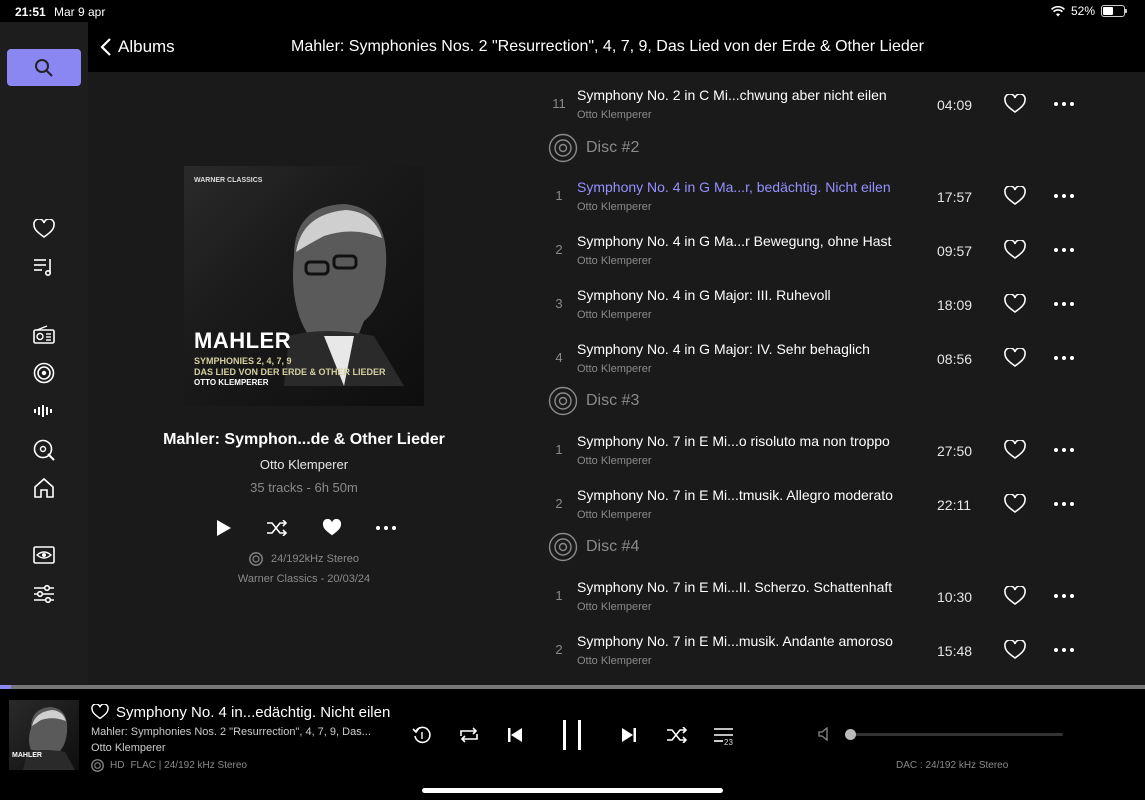 The width and height of the screenshot is (1145, 800). I want to click on sliders-icon, so click(44, 594).